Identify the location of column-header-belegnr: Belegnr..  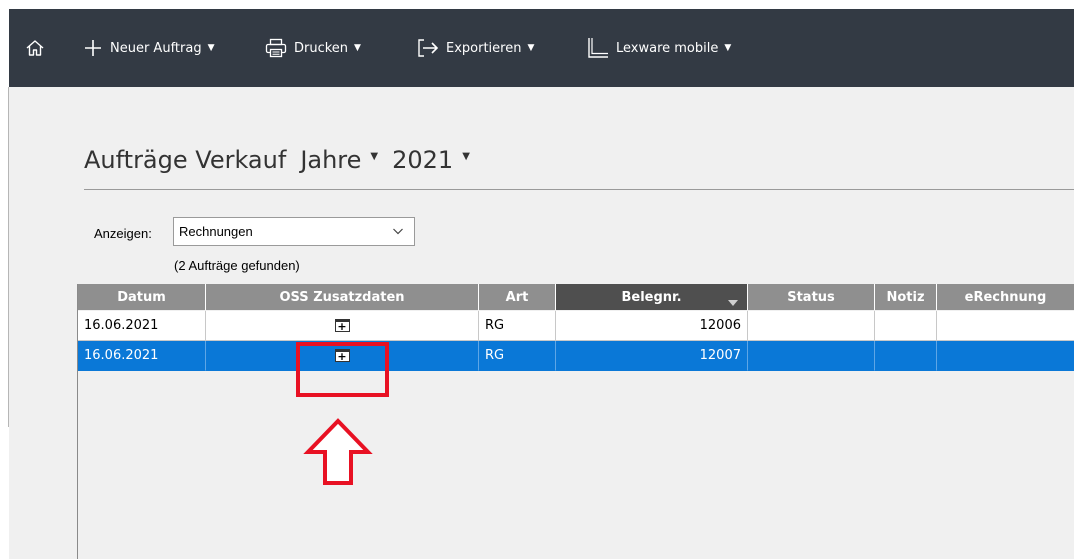
(652, 297).